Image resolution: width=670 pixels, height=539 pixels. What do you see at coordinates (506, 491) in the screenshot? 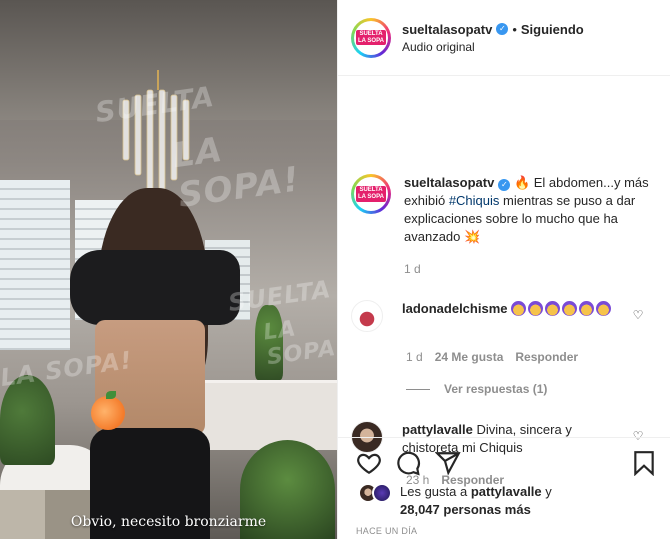
I see `likes-user-link: pattylavalle` at bounding box center [506, 491].